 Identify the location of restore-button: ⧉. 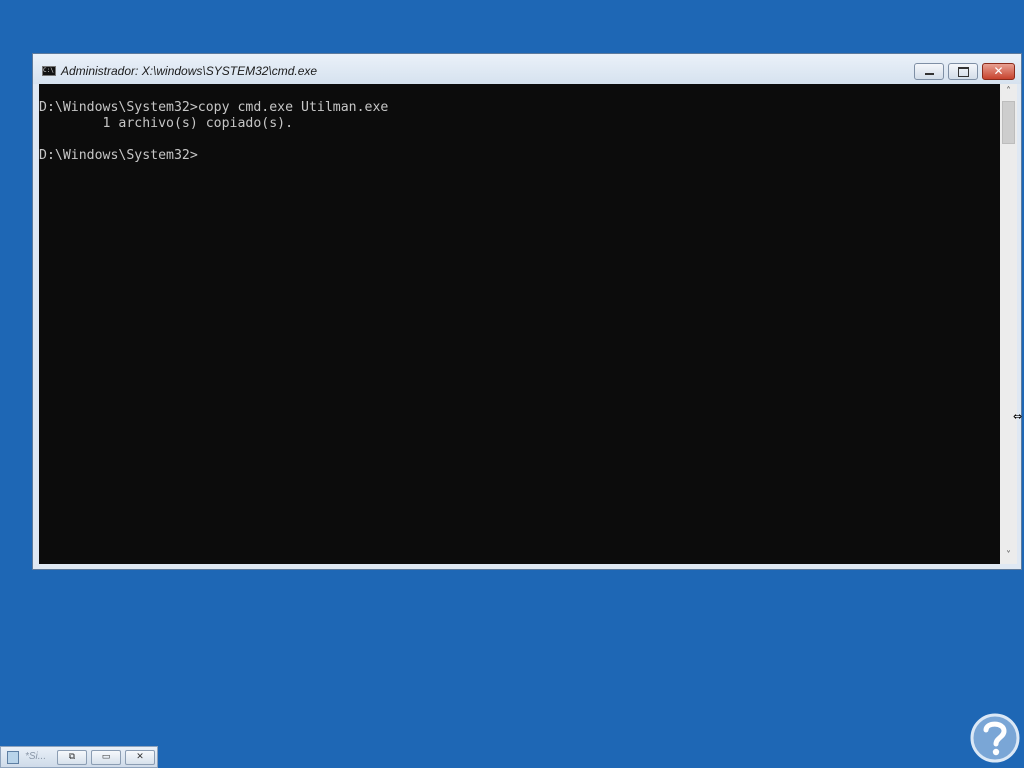
(72, 757).